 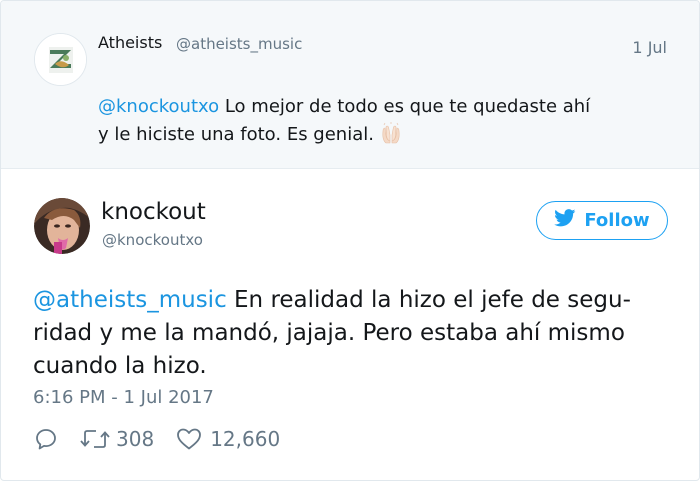 What do you see at coordinates (158, 106) in the screenshot?
I see `parent-mention-link: @knockoutxo` at bounding box center [158, 106].